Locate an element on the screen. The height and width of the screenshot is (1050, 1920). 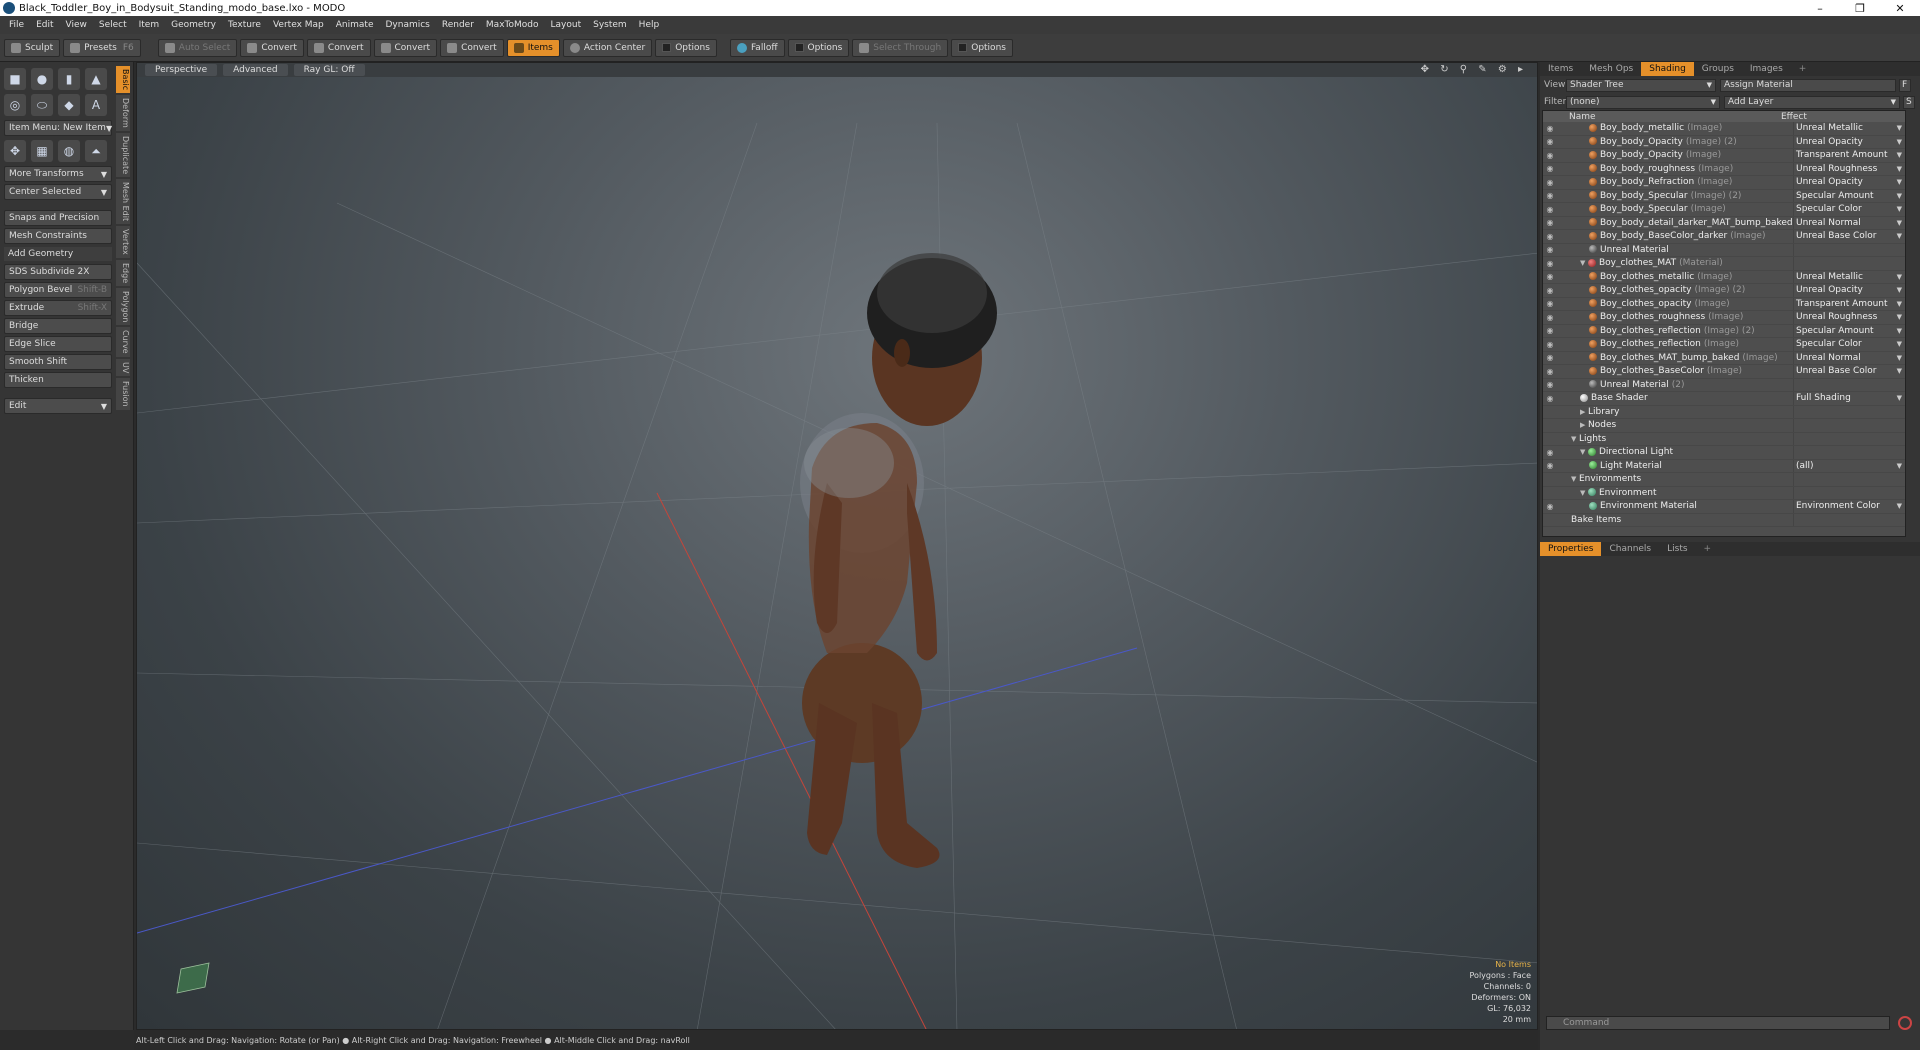
grid-icon: ▦ is located at coordinates (42, 151).